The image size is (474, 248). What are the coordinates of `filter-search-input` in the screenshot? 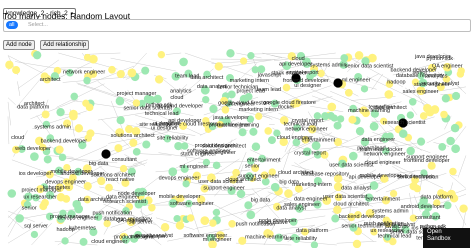 It's located at (88, 25).